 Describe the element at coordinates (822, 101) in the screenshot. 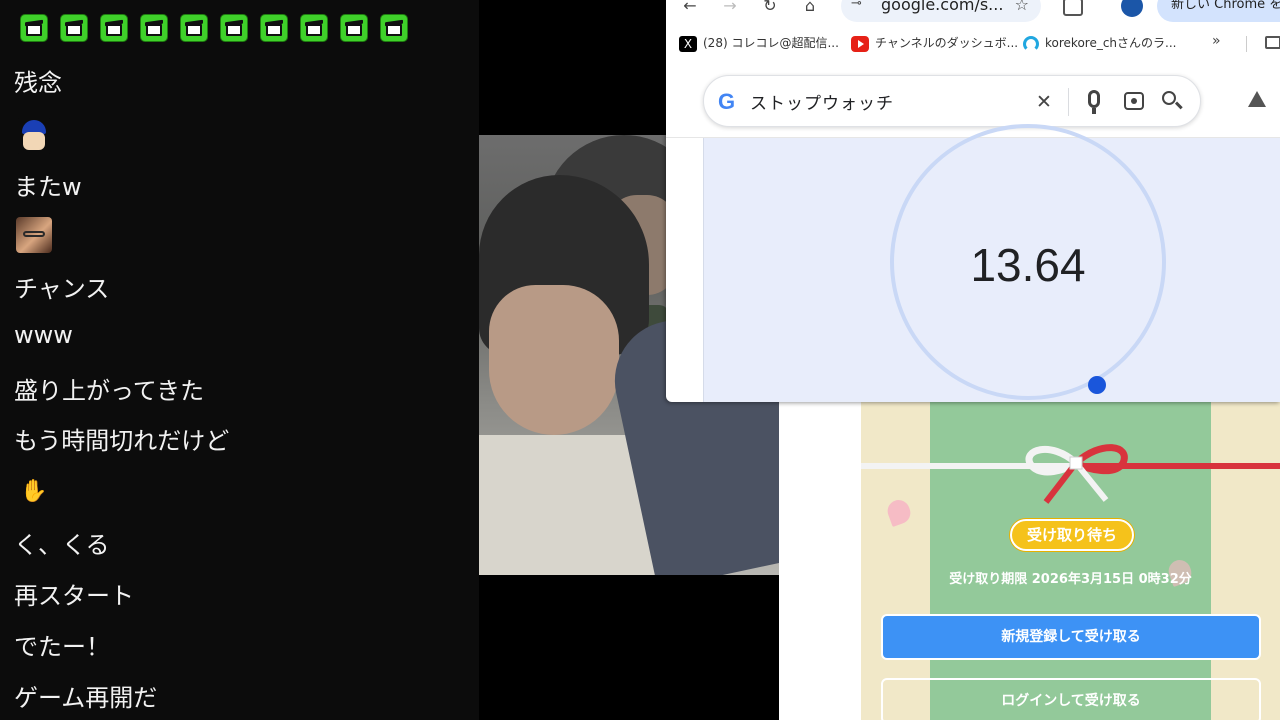

I see `search-input: ストップウォッチ` at that location.